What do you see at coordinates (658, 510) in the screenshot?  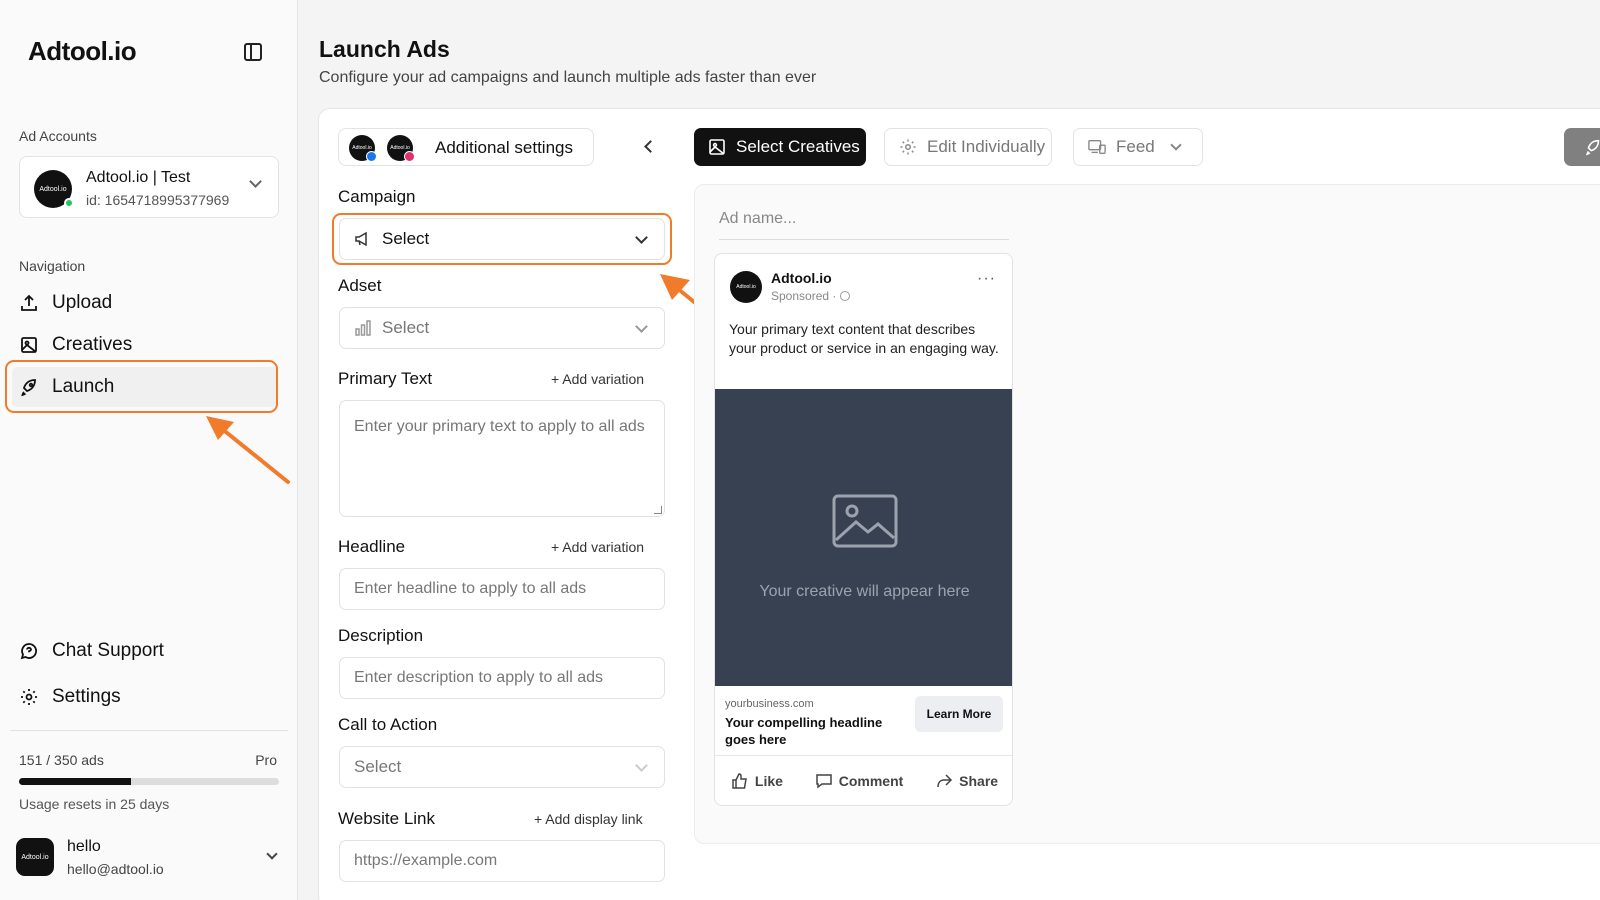 I see `resize-handle` at bounding box center [658, 510].